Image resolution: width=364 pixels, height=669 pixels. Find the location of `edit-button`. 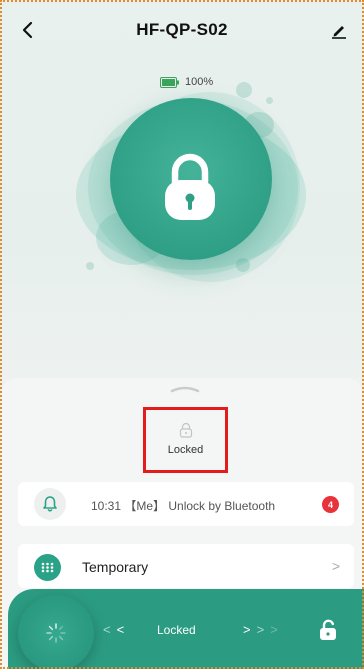

edit-button is located at coordinates (339, 30).